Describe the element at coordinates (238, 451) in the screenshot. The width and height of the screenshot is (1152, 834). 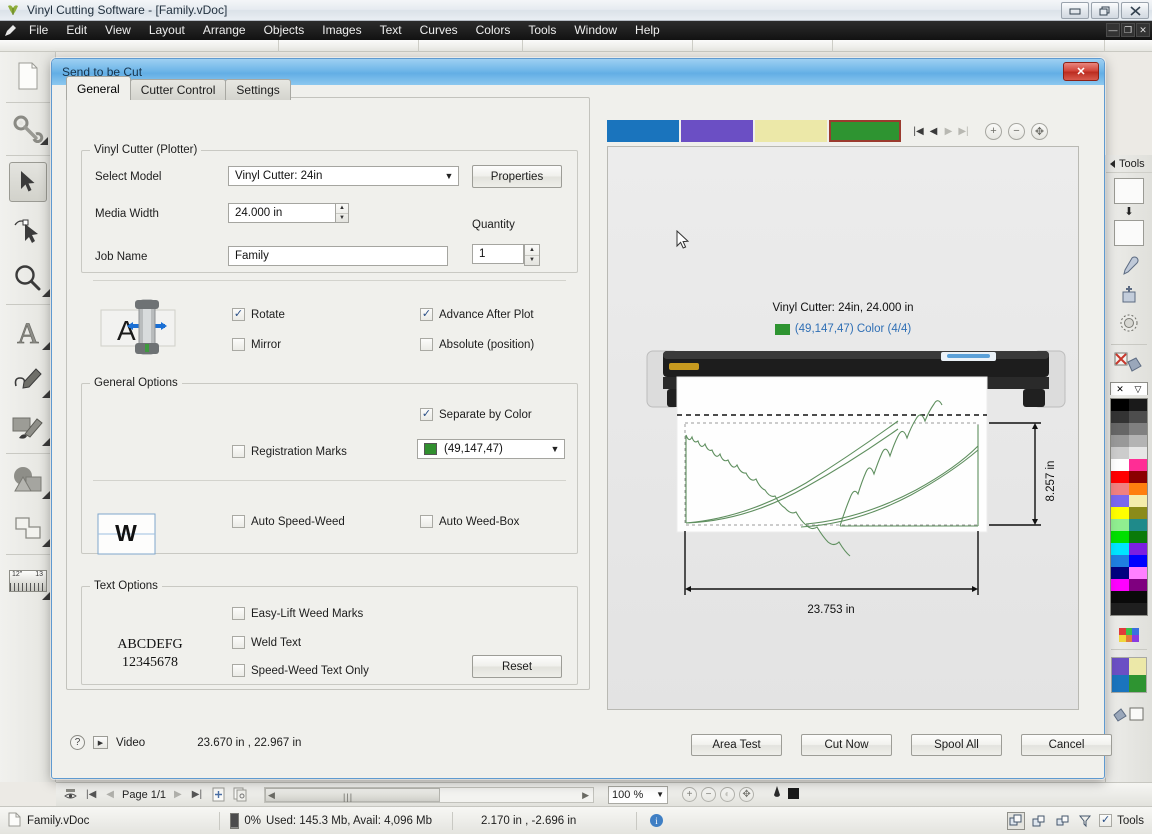
I see `registration-marks-checkbox` at that location.